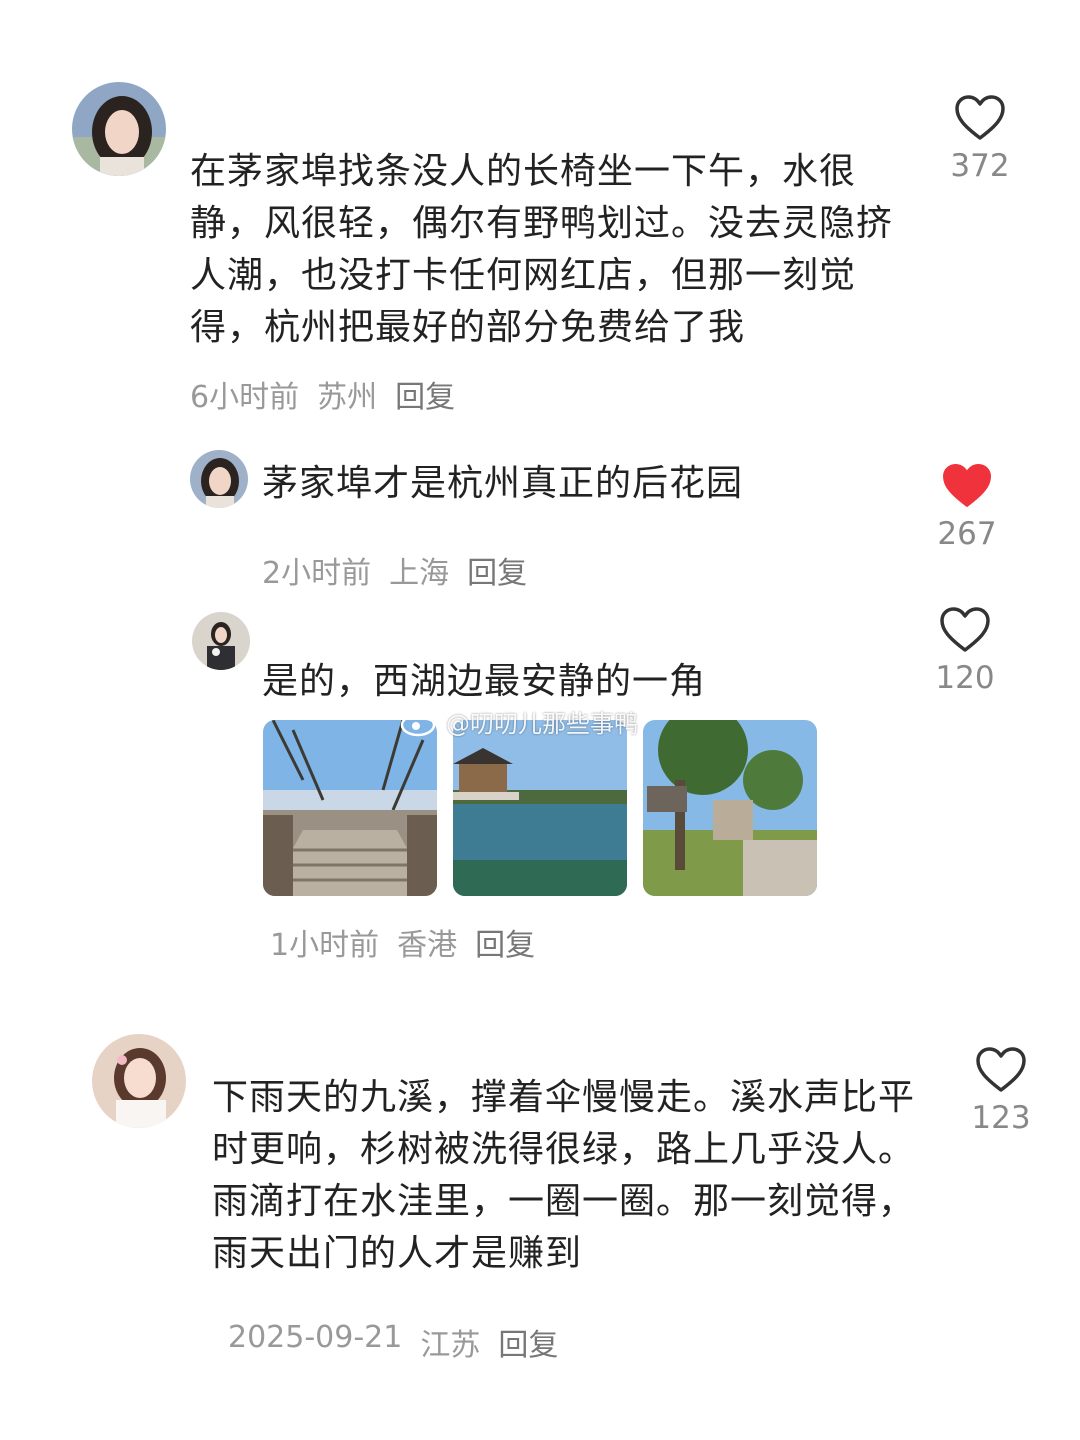 The height and width of the screenshot is (1440, 1080). Describe the element at coordinates (967, 485) in the screenshot. I see `heart-filled-icon` at that location.